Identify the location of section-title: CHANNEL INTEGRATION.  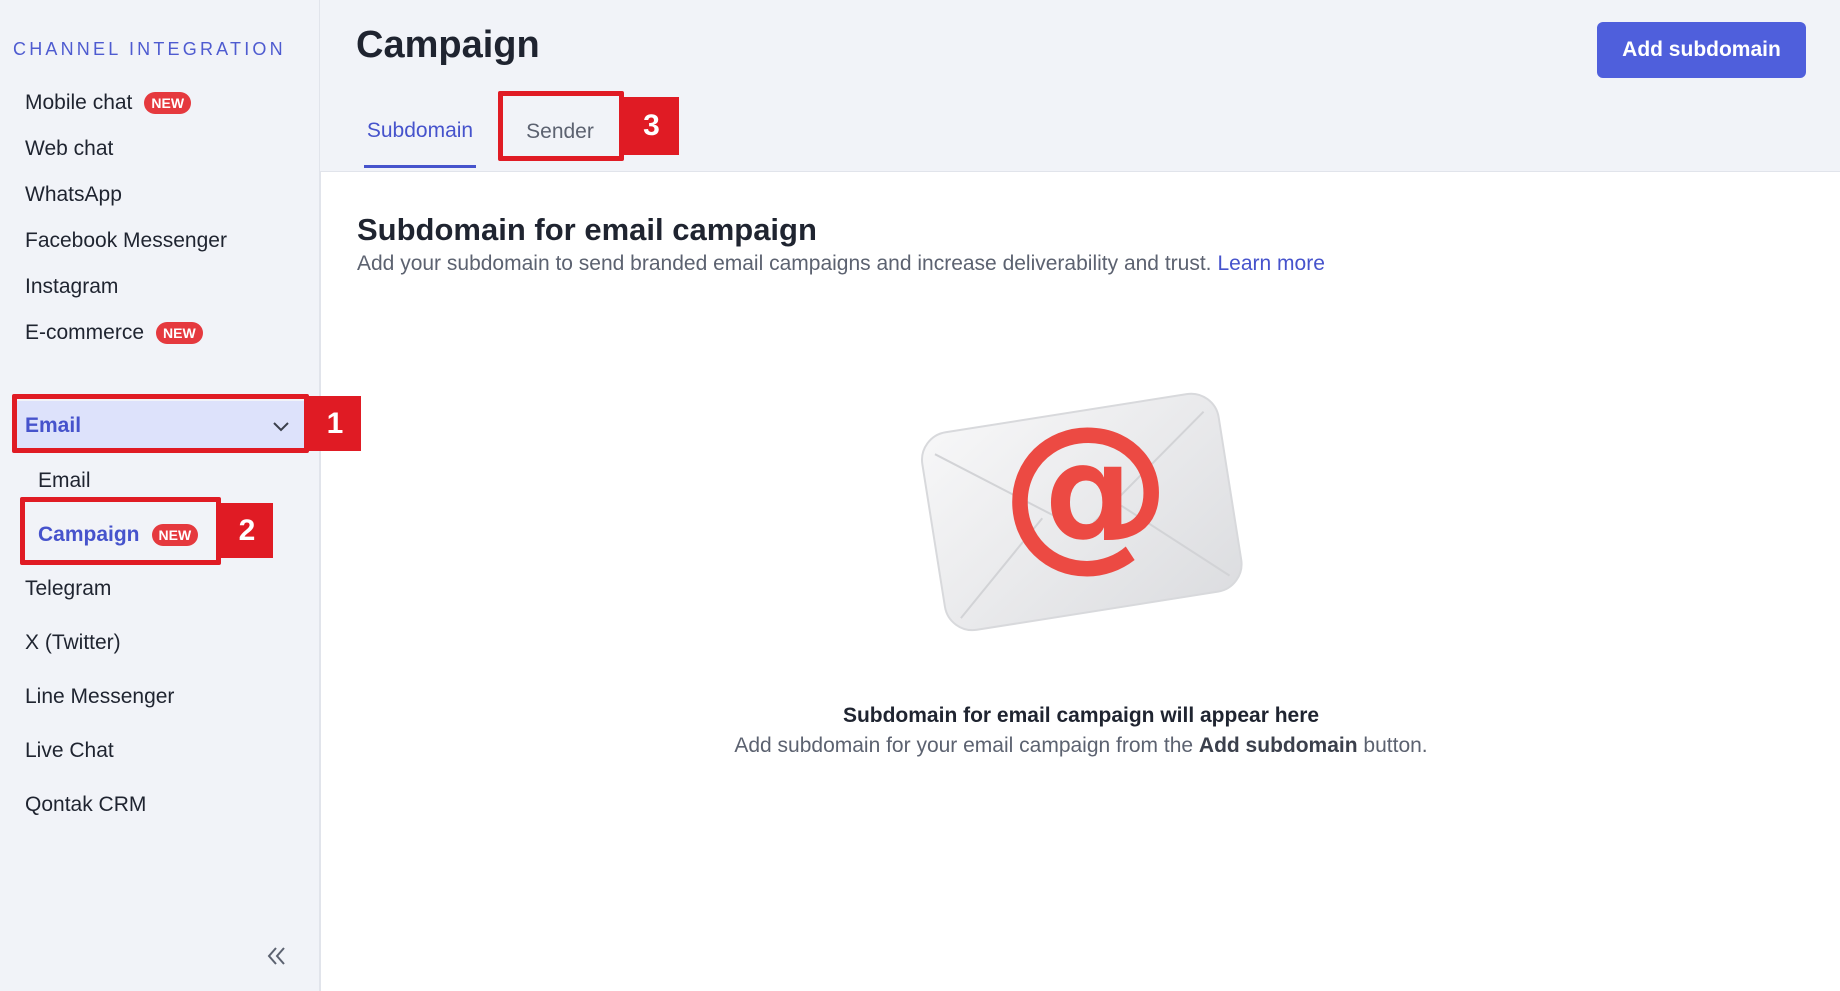
(149, 49).